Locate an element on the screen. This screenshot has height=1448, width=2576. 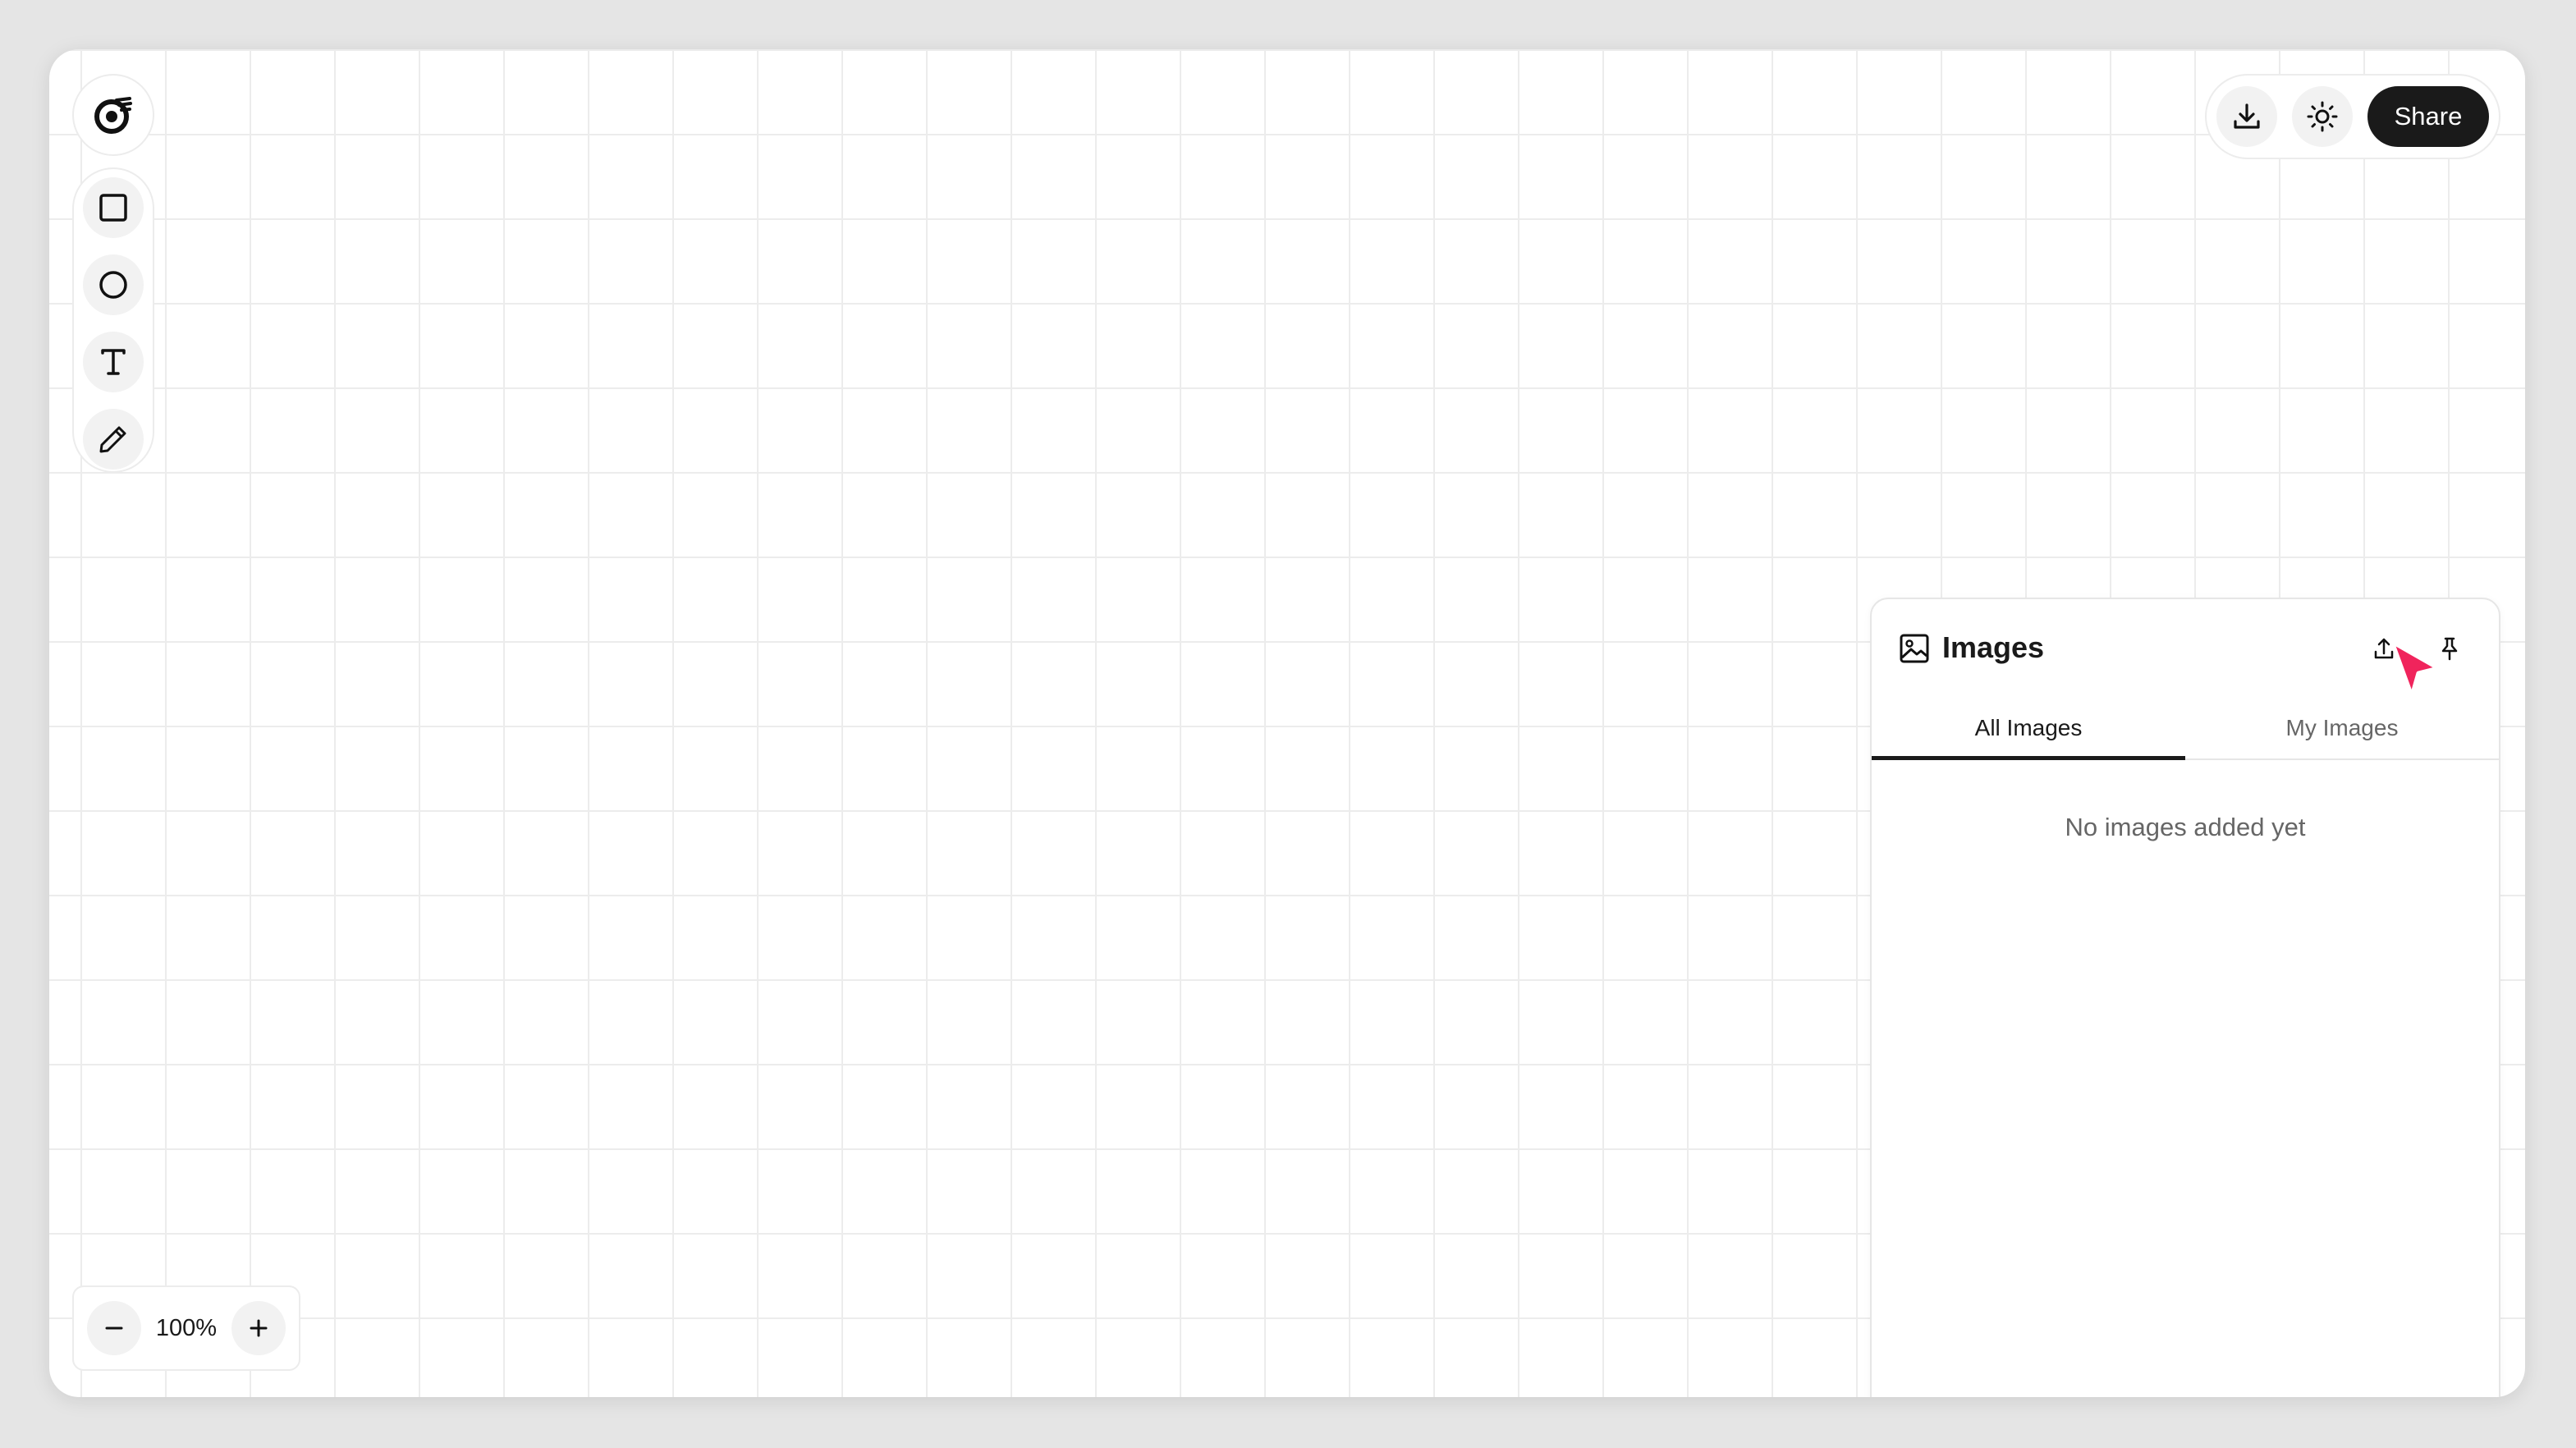
minus-icon is located at coordinates (114, 1328).